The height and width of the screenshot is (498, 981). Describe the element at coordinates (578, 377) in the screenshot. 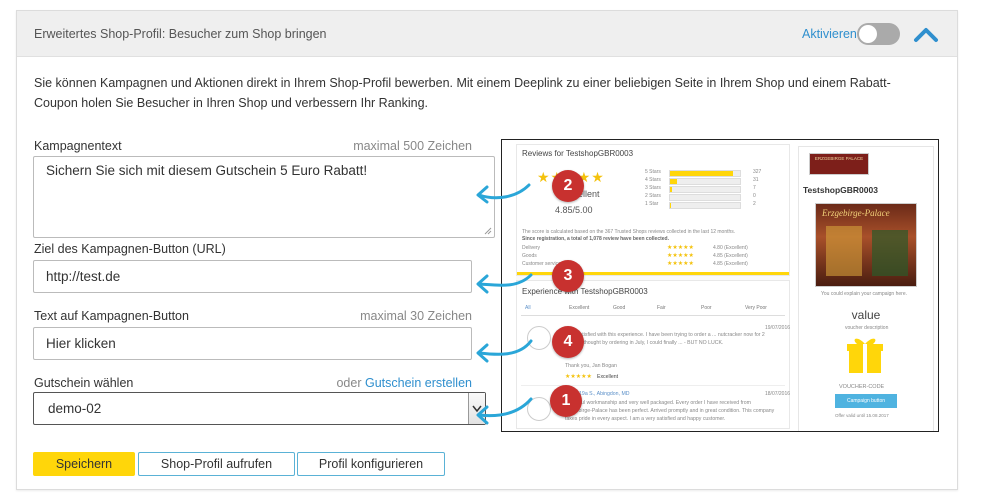

I see `review1-stars-icon: ★★★★★` at that location.